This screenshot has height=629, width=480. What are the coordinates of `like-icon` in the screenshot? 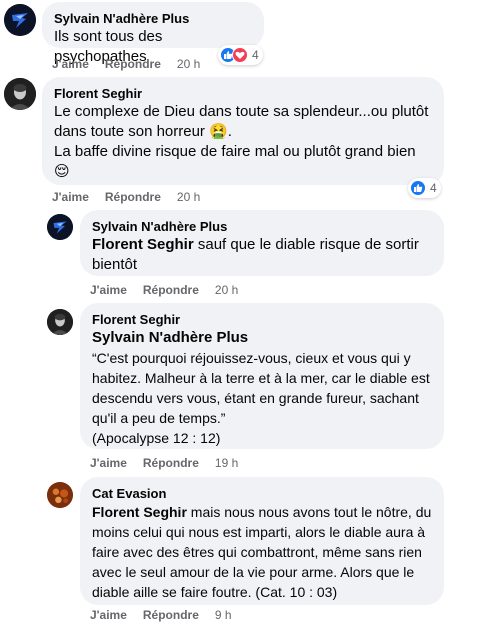 It's located at (418, 188).